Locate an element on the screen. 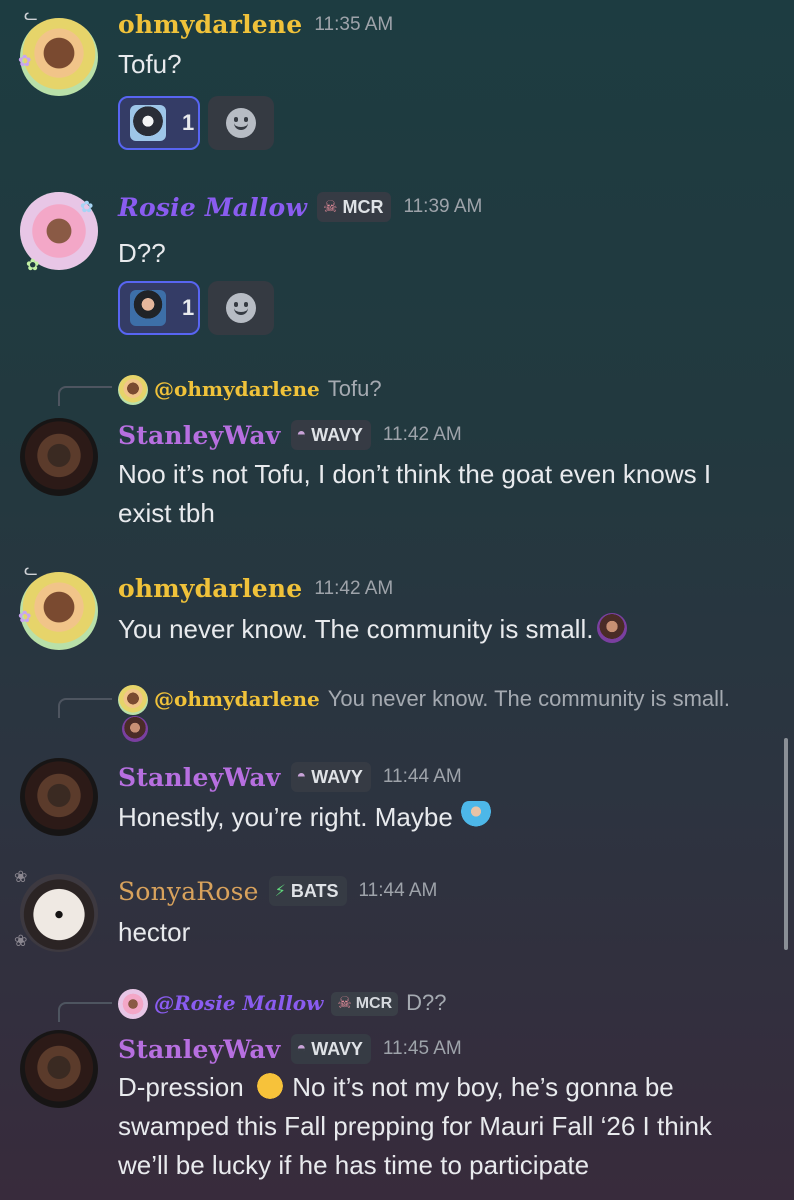 The image size is (794, 1200). message-text: You never know. The community is small. is located at coordinates (443, 629).